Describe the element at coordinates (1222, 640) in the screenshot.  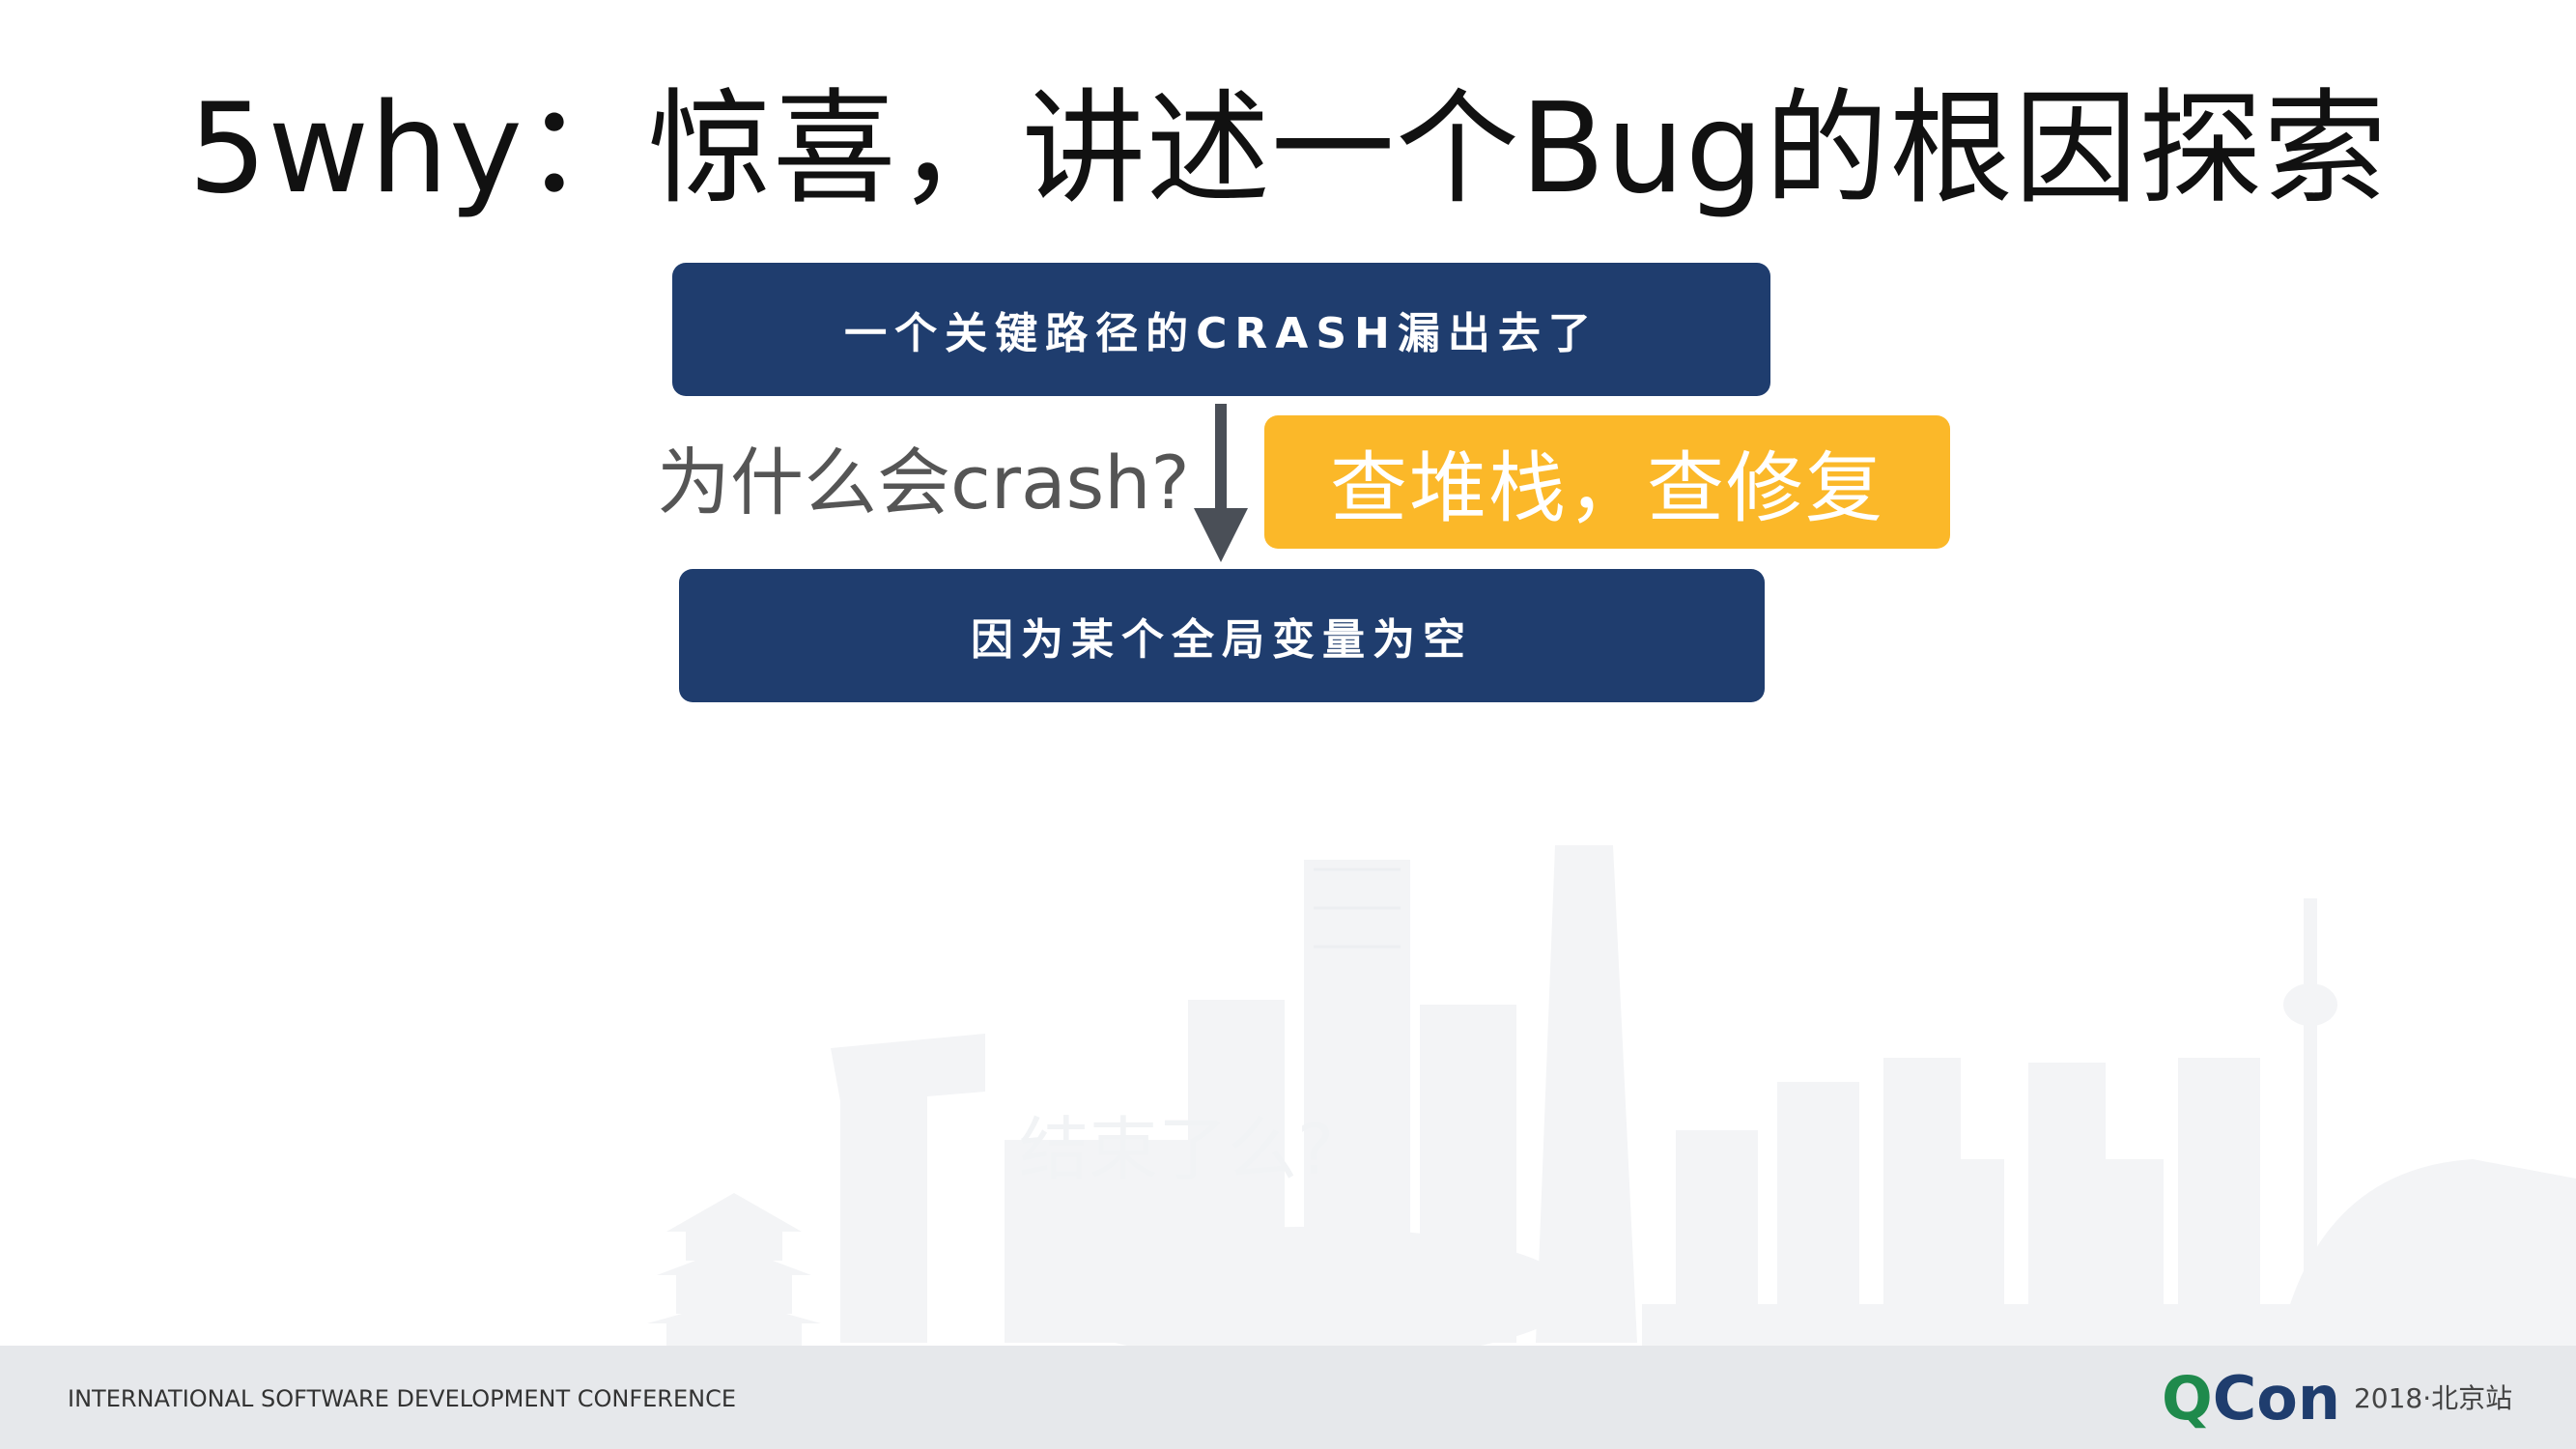
I see `bottom-cause-label: 因为某个全局变量为空` at that location.